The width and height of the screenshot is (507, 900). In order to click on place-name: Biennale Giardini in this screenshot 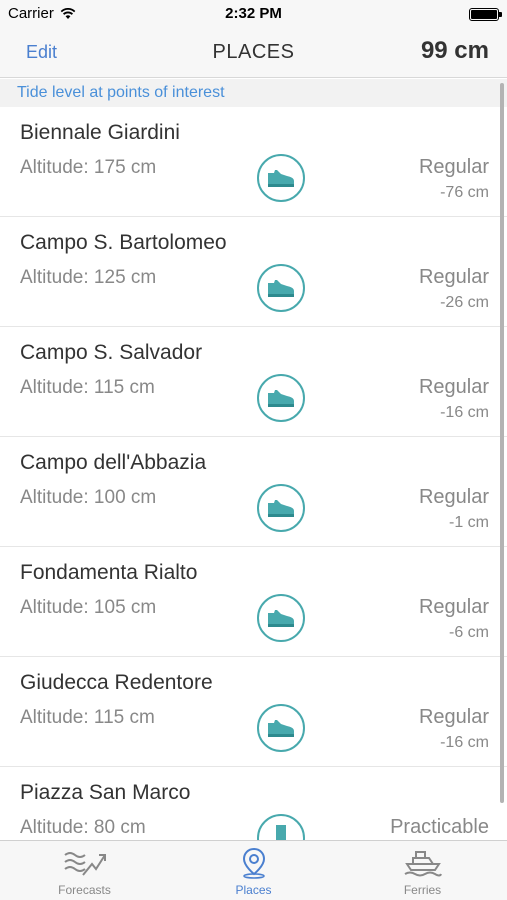, I will do `click(100, 132)`.